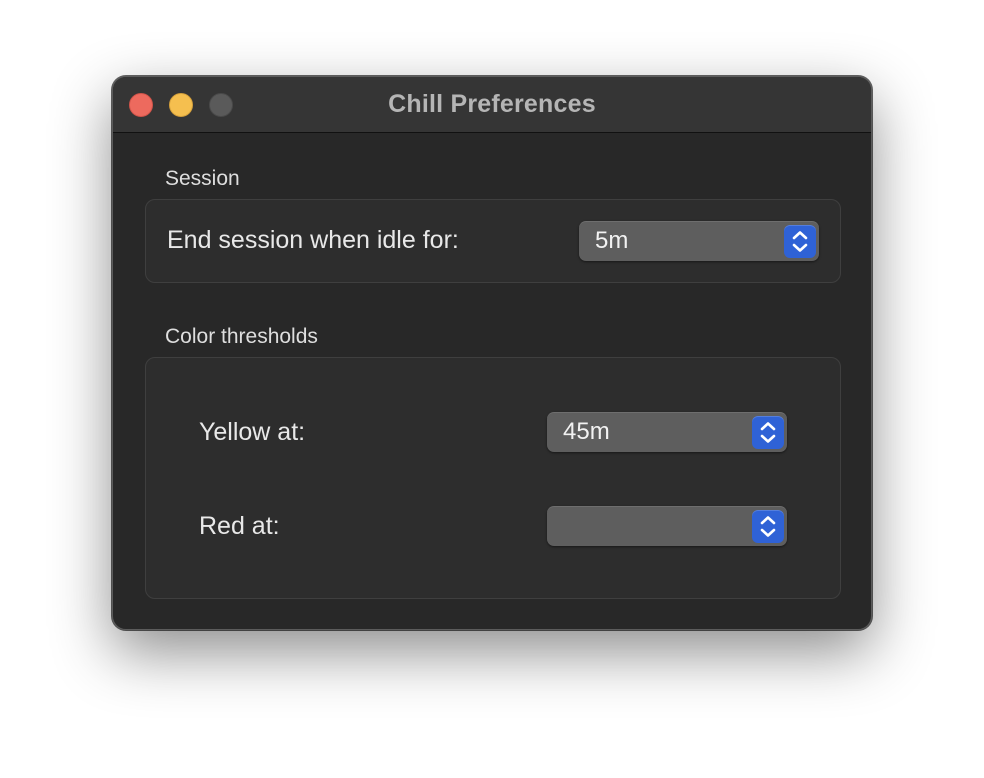 This screenshot has height=778, width=984. I want to click on yellow-threshold-popup: 45m, so click(667, 432).